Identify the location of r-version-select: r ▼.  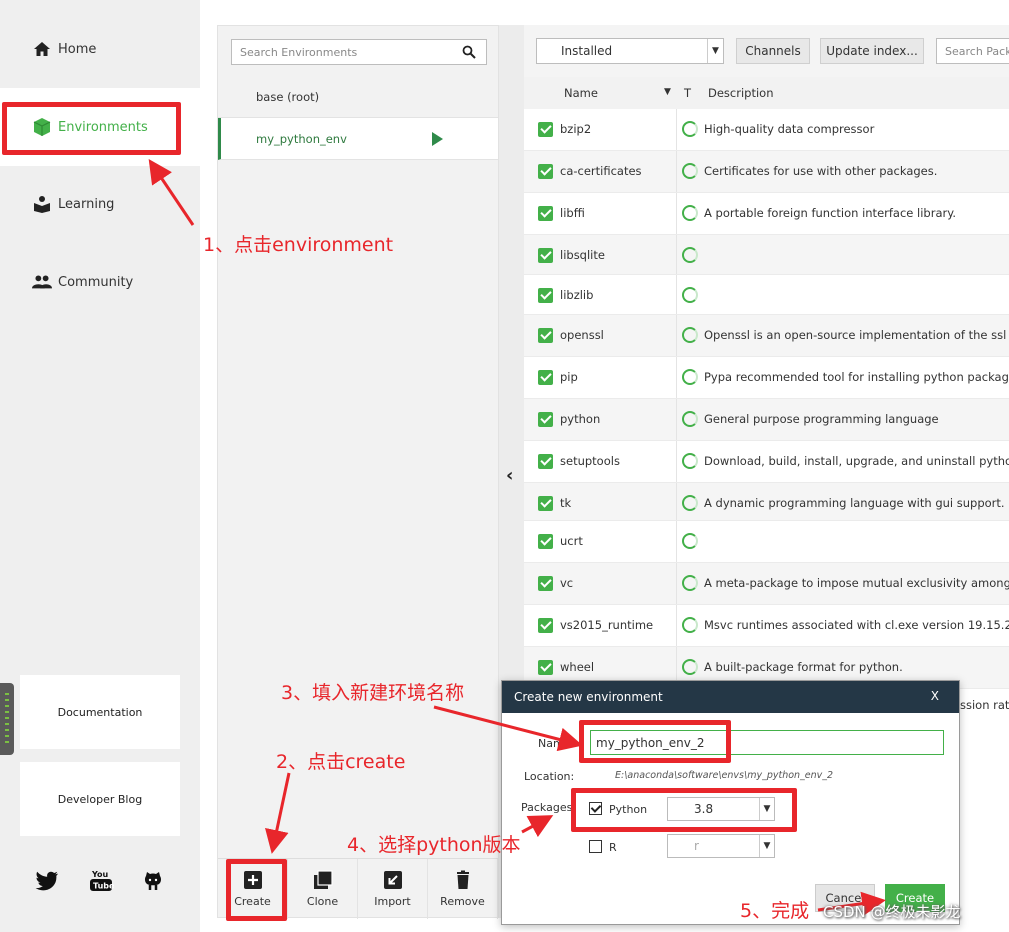
(721, 846).